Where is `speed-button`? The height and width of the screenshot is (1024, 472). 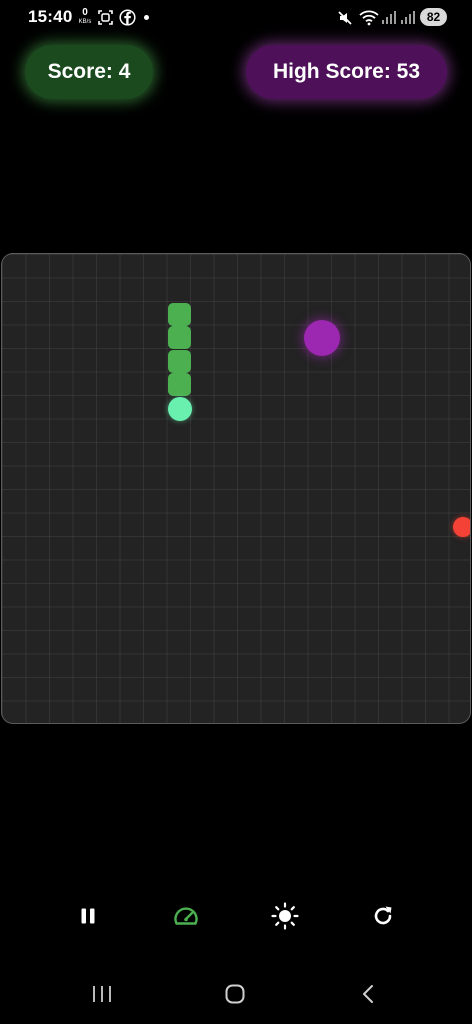
speed-button is located at coordinates (186, 916).